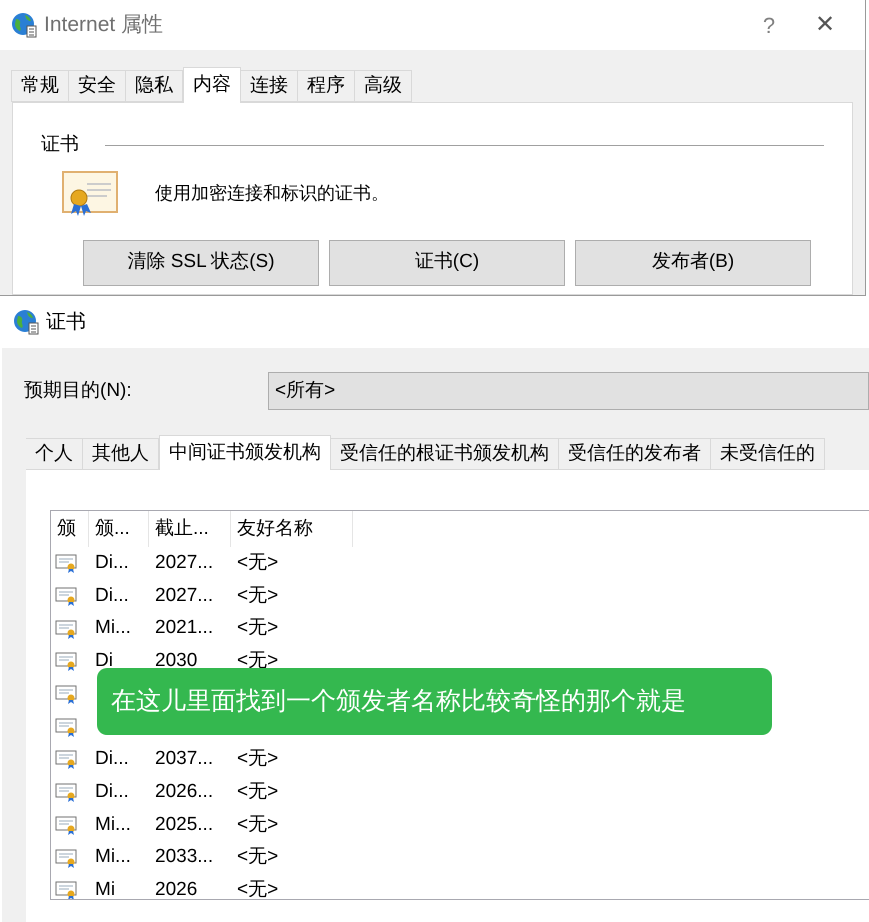 The image size is (869, 922). Describe the element at coordinates (245, 452) in the screenshot. I see `tab: 中间证书颁发机构` at that location.